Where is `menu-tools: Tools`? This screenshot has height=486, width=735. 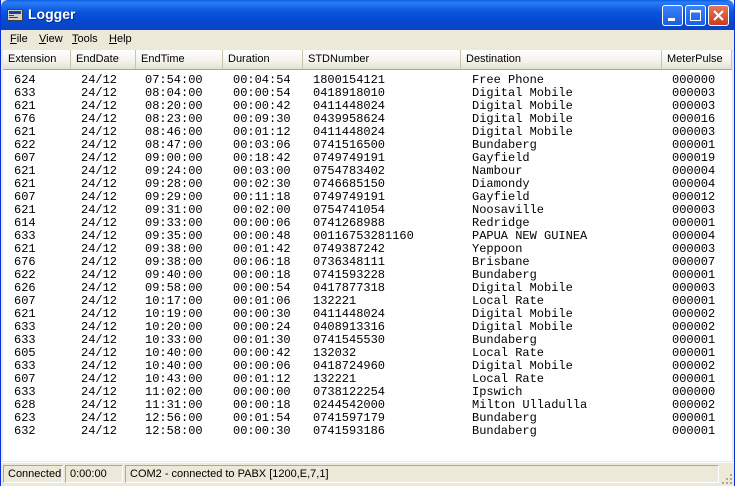
menu-tools: Tools is located at coordinates (85, 39).